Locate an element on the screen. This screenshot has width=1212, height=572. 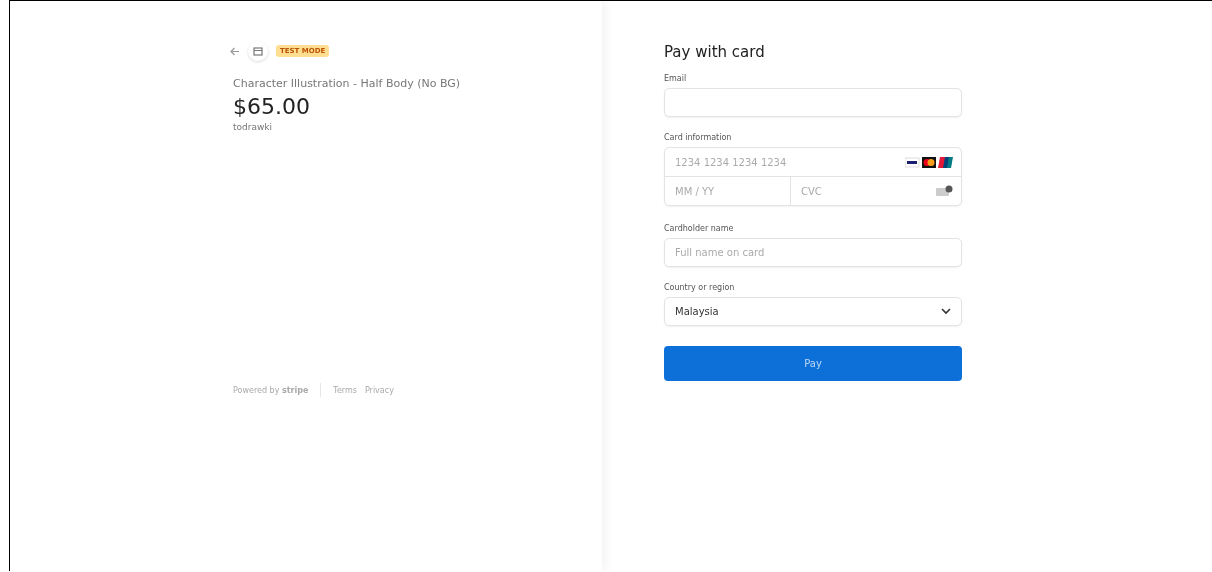
email-field is located at coordinates (813, 102).